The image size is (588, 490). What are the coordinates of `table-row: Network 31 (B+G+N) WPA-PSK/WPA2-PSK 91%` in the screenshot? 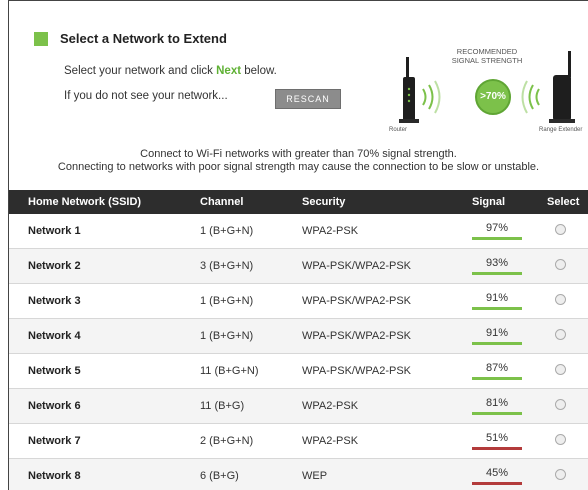 It's located at (298, 301).